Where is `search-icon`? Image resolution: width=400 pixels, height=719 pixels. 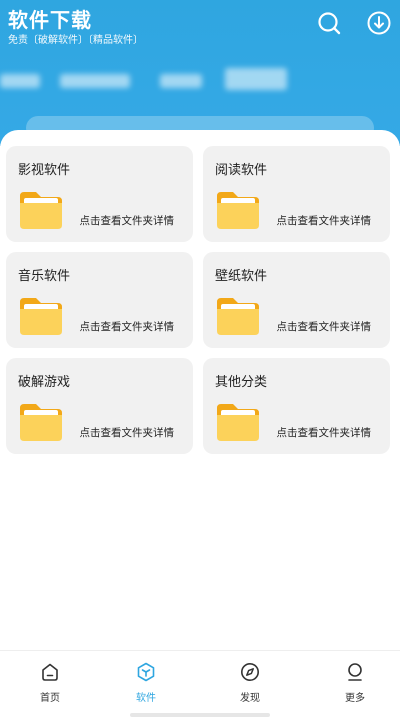 search-icon is located at coordinates (329, 23).